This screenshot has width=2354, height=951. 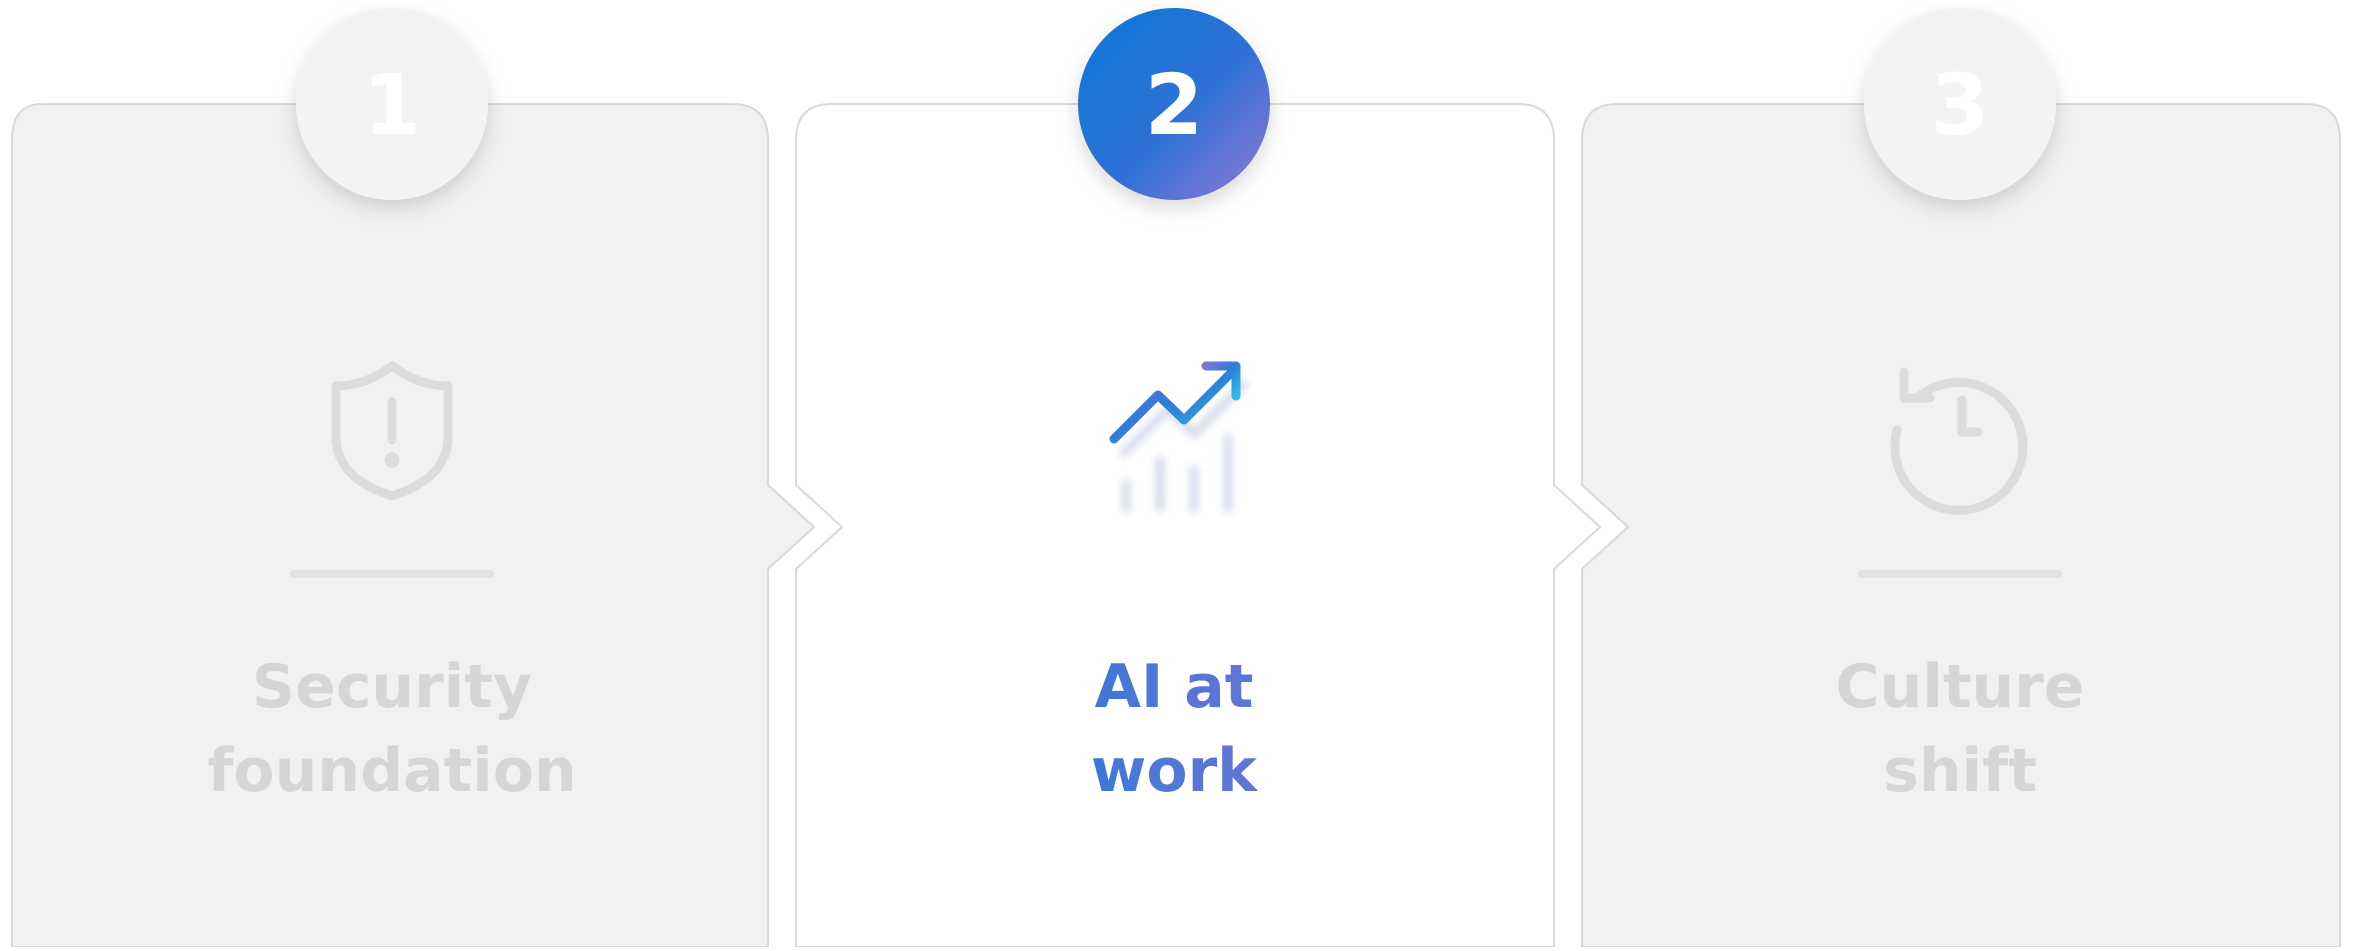 What do you see at coordinates (392, 687) in the screenshot?
I see `step-title-1-line-1: Security` at bounding box center [392, 687].